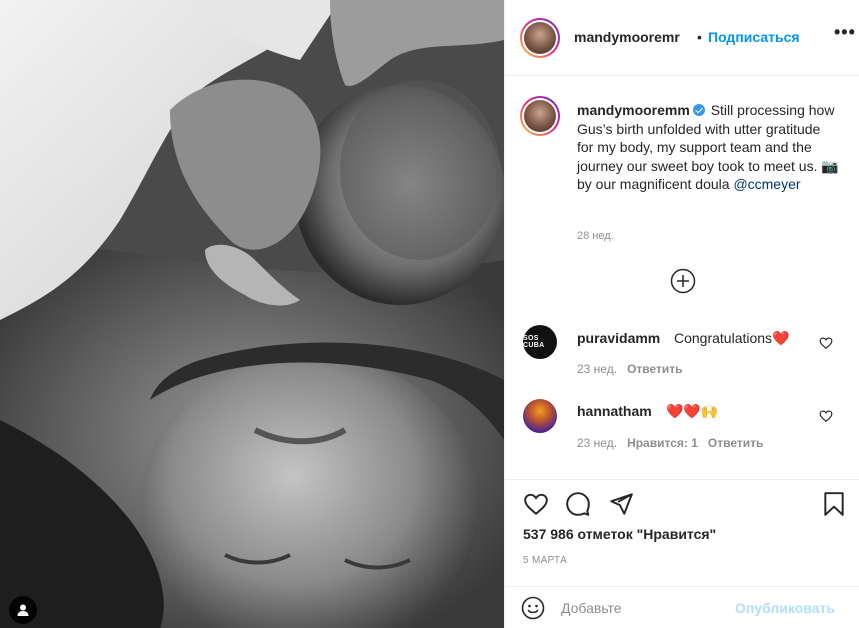 This screenshot has width=859, height=628. Describe the element at coordinates (633, 110) in the screenshot. I see `caption-username: mandymooremm` at that location.